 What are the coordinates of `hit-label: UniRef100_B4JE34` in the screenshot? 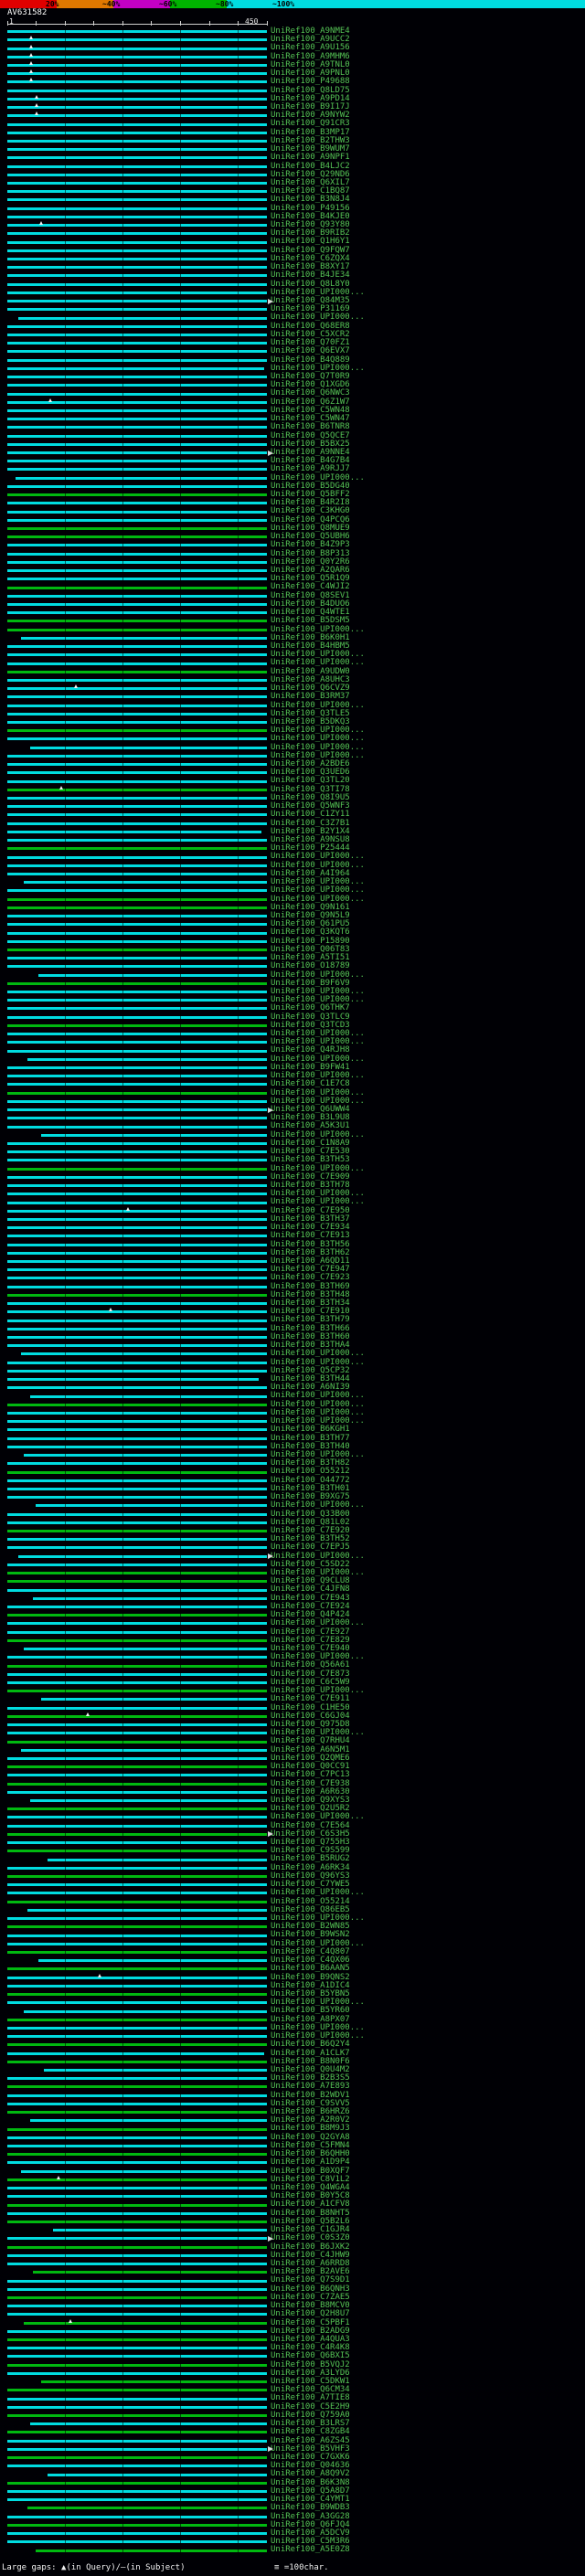 It's located at (311, 275).